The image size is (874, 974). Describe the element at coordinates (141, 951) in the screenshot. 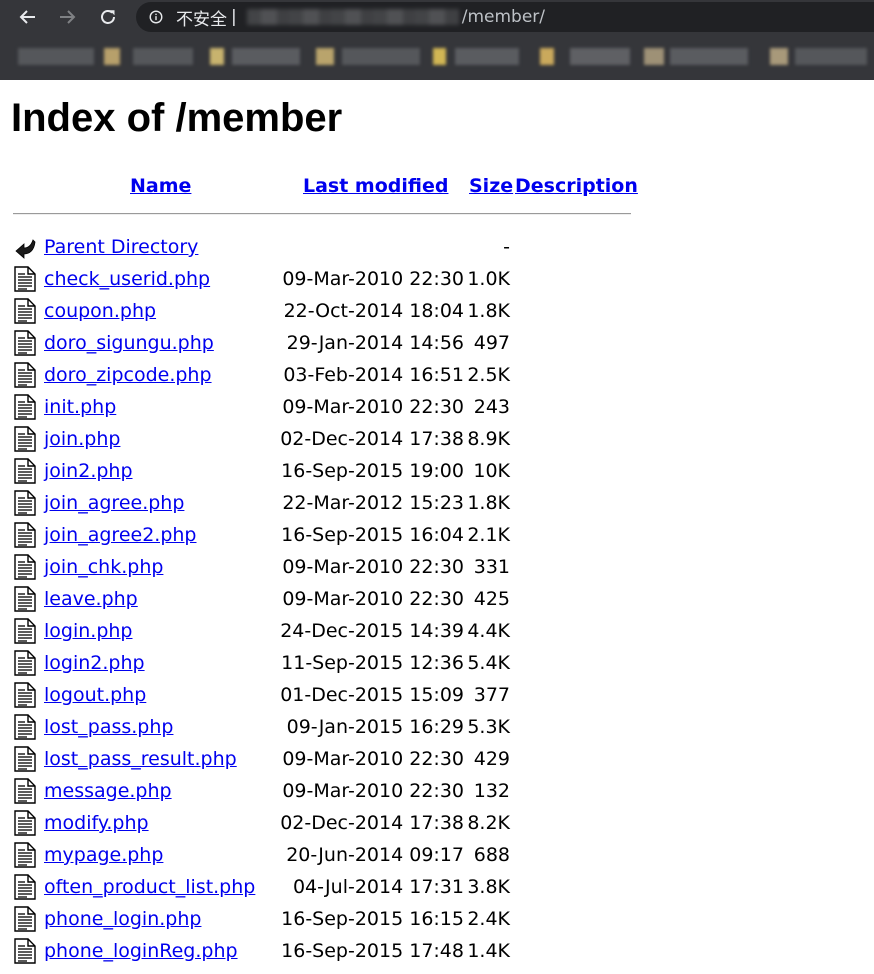

I see `file-link: phone_loginReg.php` at that location.